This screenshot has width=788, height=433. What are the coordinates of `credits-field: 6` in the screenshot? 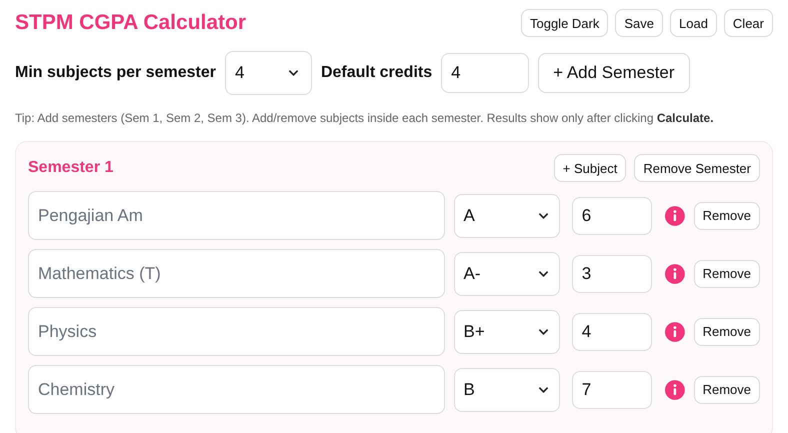 It's located at (612, 215).